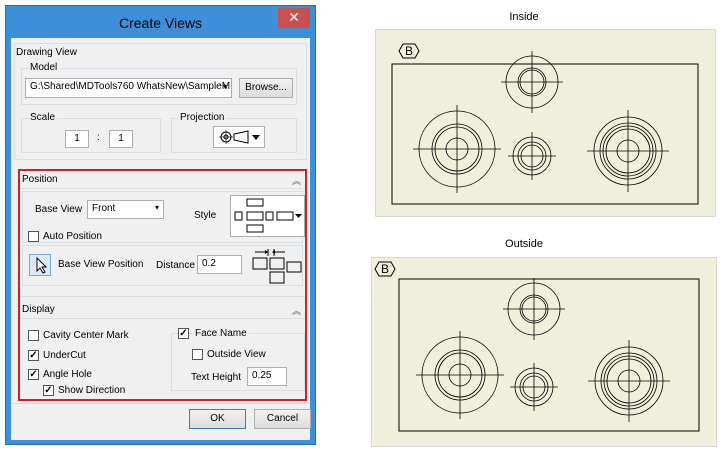 The image size is (720, 450). What do you see at coordinates (91, 132) in the screenshot?
I see `scale-group: Scale` at bounding box center [91, 132].